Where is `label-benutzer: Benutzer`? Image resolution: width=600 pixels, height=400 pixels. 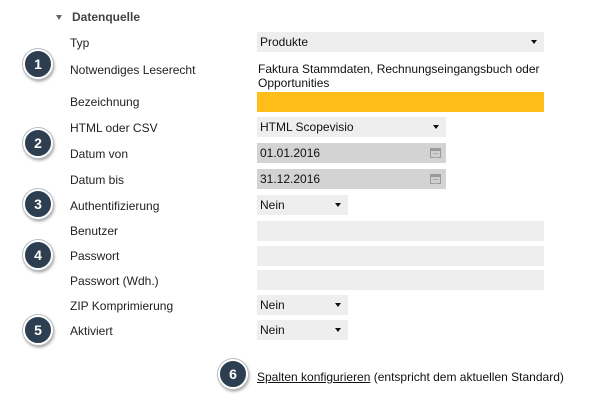 label-benutzer: Benutzer is located at coordinates (94, 231).